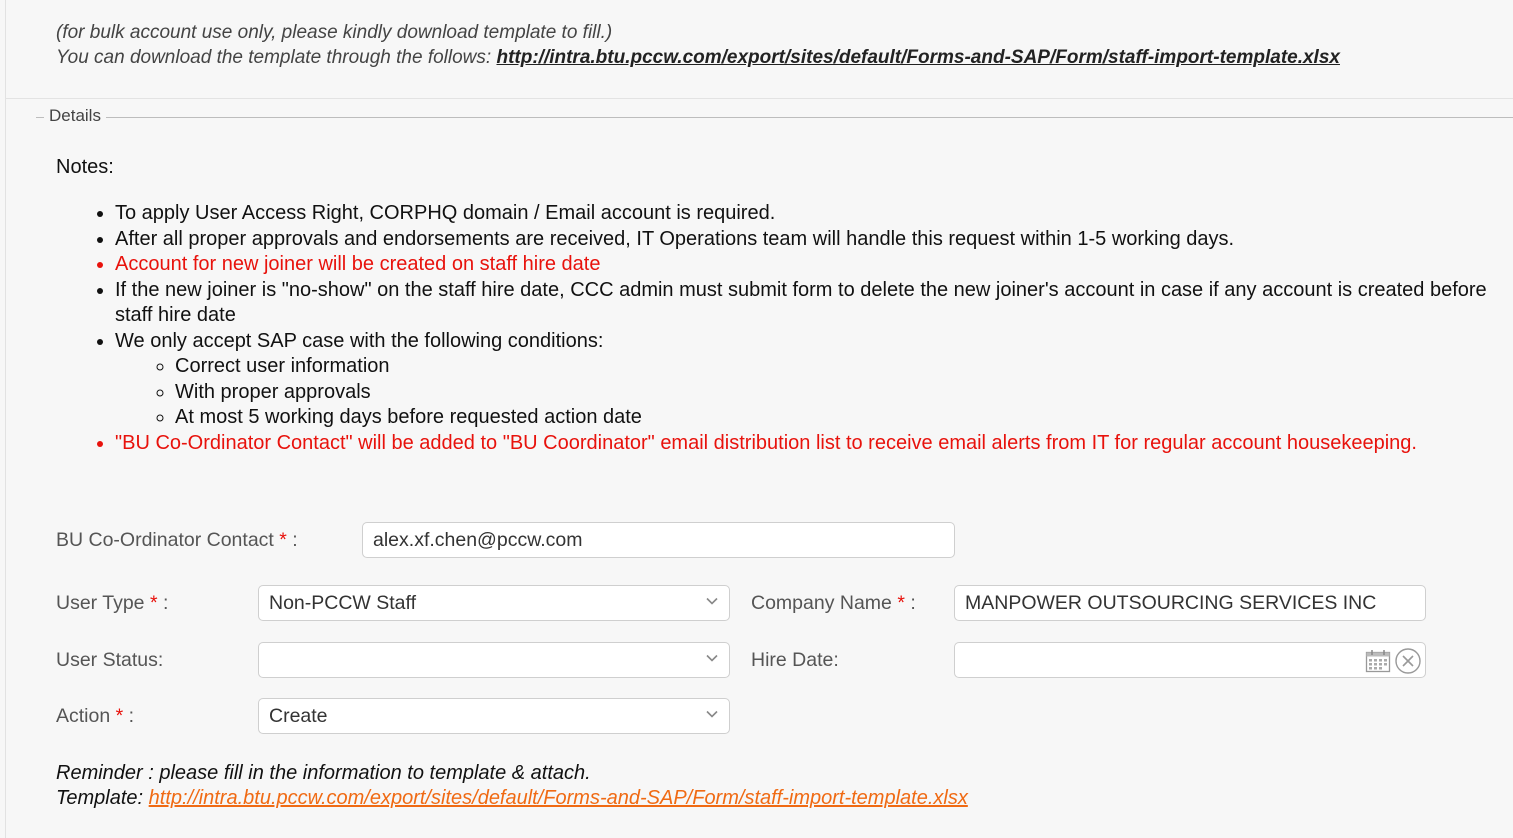 The image size is (1513, 838). Describe the element at coordinates (75, 116) in the screenshot. I see `details-legend: Details` at that location.